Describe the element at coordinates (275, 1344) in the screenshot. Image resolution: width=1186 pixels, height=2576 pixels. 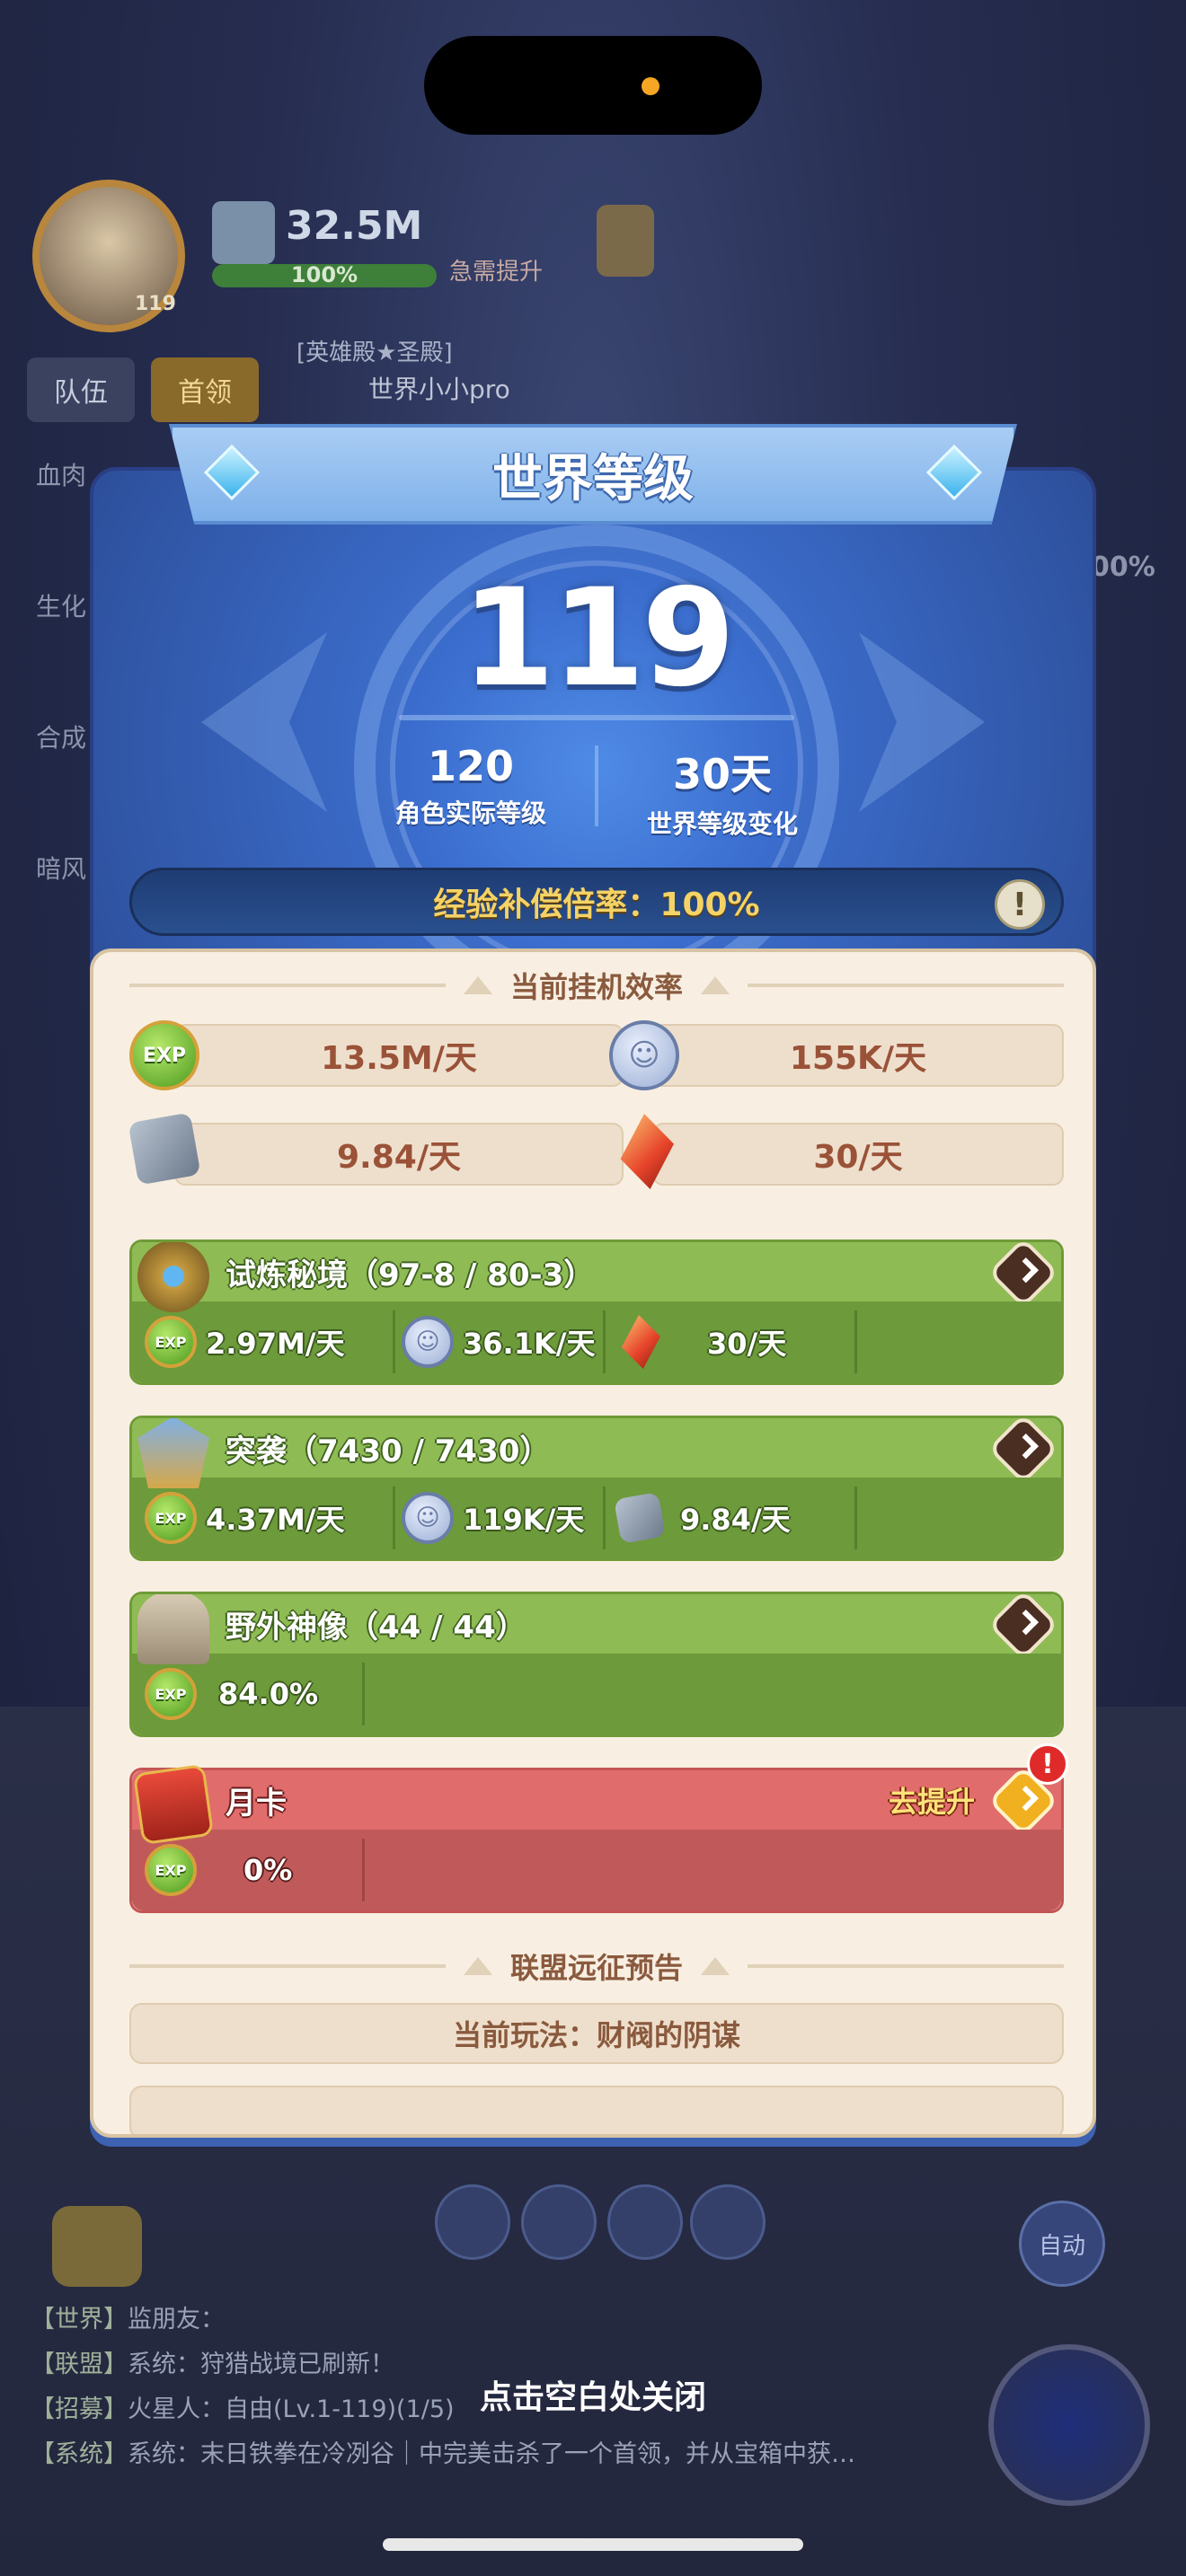
I see `reward-value: 2.97M/天` at that location.